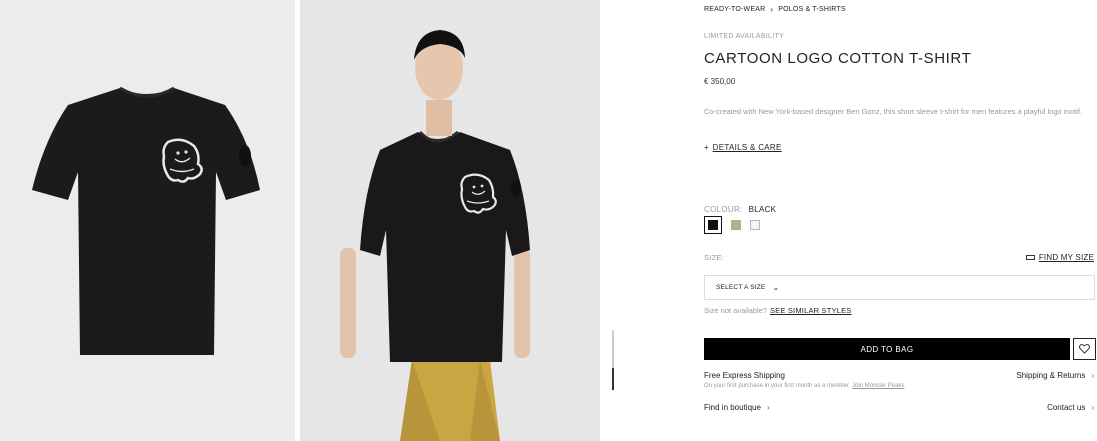 The image size is (1097, 441). Describe the element at coordinates (706, 147) in the screenshot. I see `plus-icon: +` at that location.